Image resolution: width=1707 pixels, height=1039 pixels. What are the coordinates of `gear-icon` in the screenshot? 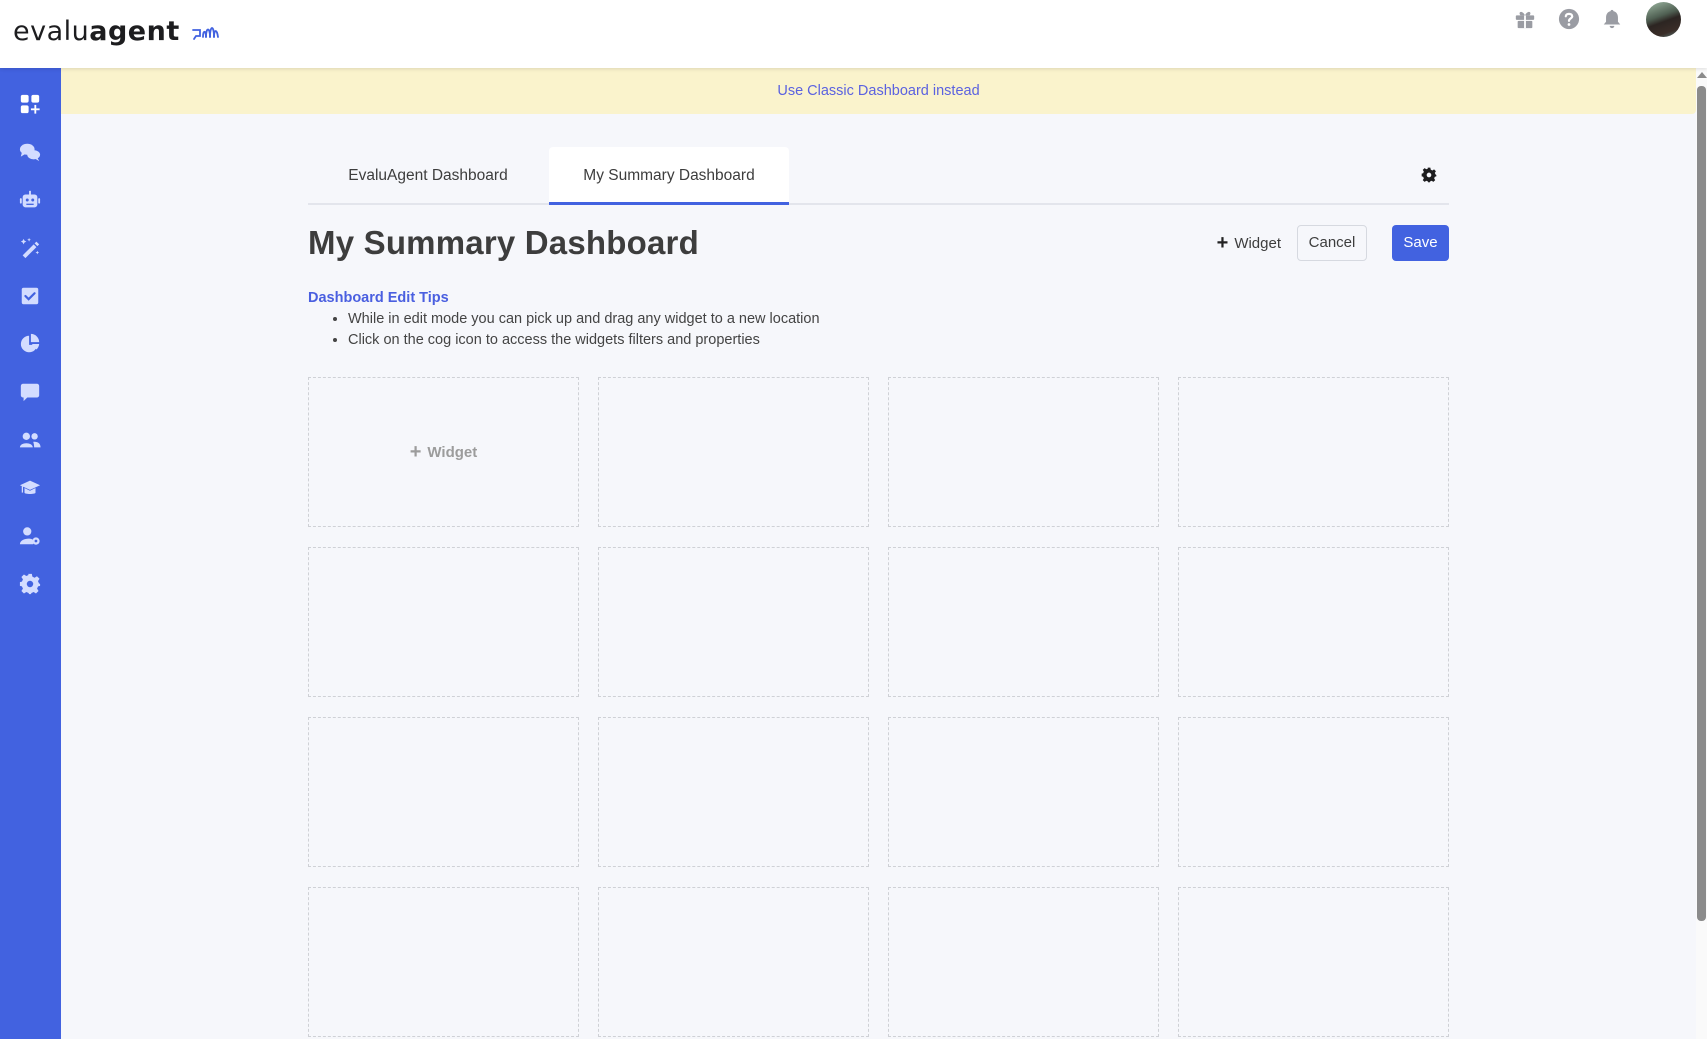 It's located at (30, 584).